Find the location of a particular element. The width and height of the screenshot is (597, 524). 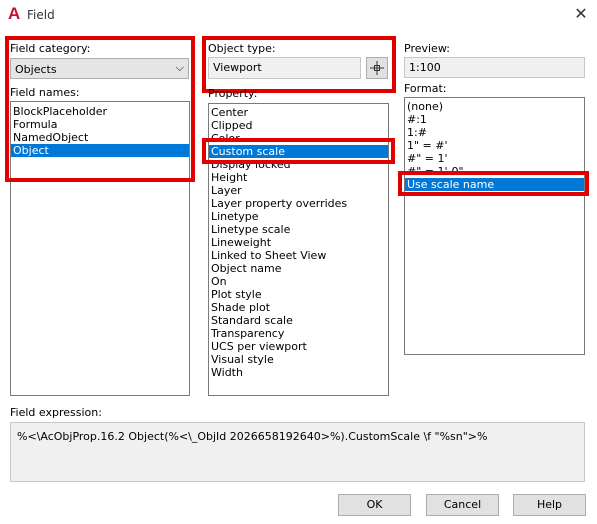

list-item: 1" = #' is located at coordinates (494, 145).